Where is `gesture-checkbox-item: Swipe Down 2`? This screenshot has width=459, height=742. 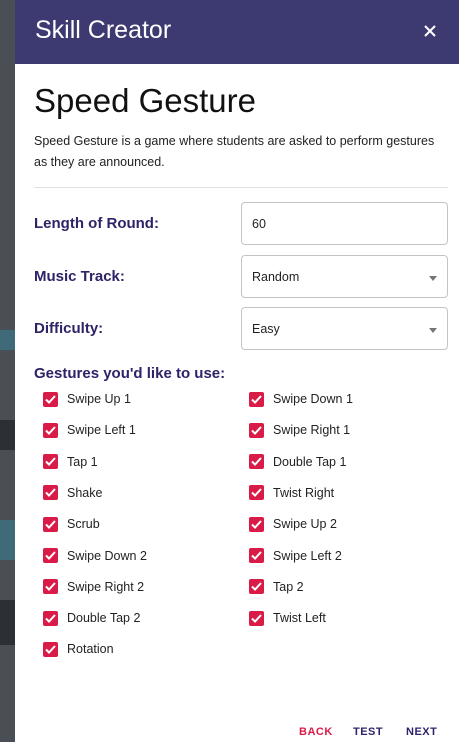
gesture-checkbox-item: Swipe Down 2 is located at coordinates (95, 556).